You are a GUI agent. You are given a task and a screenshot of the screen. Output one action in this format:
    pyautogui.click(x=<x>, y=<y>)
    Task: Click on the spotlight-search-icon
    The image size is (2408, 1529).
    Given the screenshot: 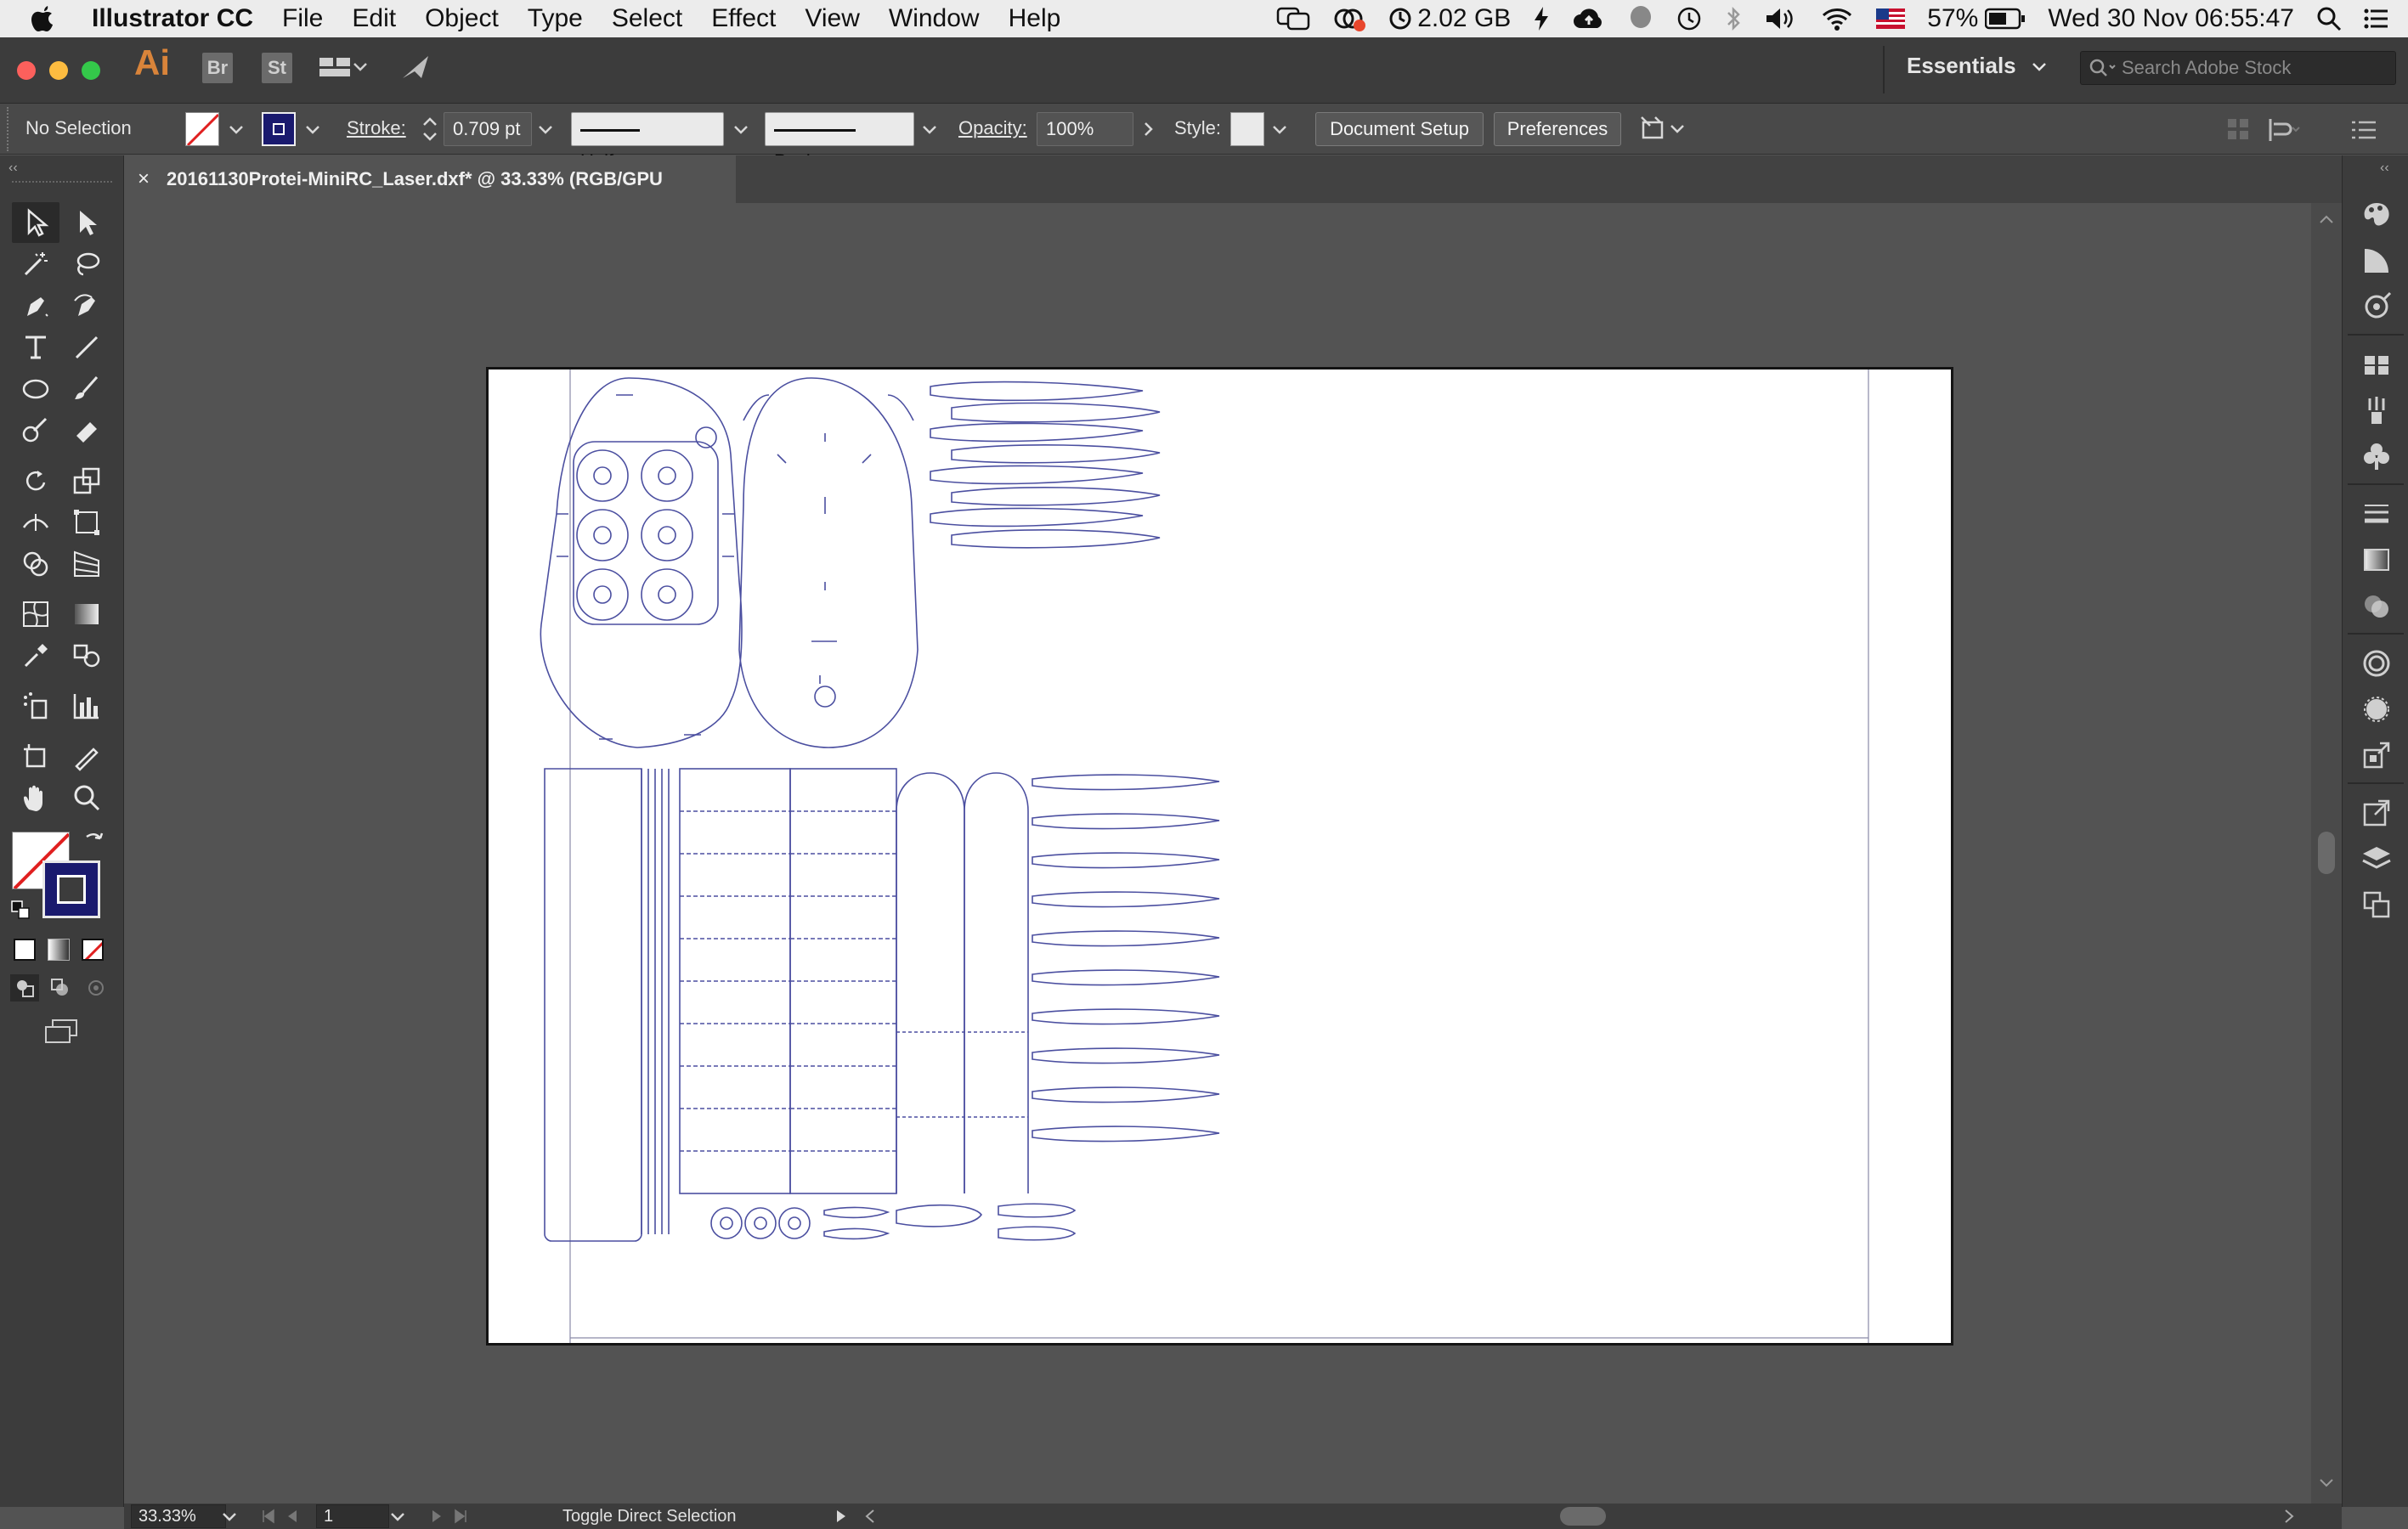 What is the action you would take?
    pyautogui.click(x=2329, y=18)
    